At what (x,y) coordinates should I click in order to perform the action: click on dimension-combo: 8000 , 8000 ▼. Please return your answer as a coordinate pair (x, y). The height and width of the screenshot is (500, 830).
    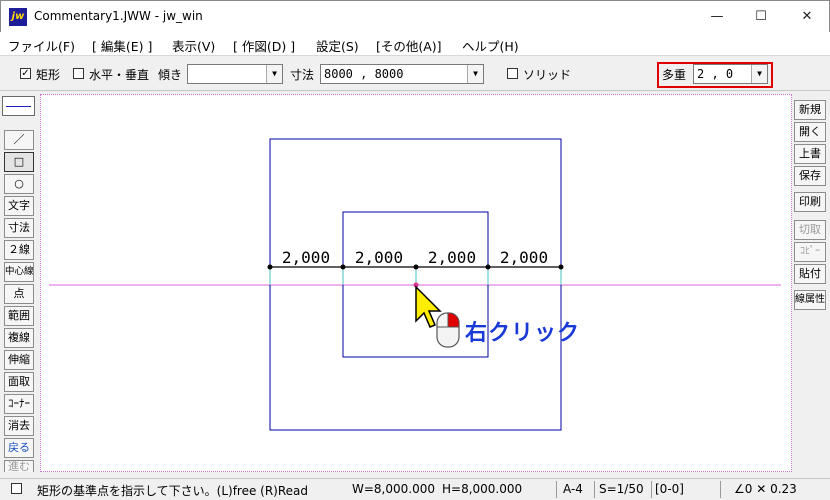
    Looking at the image, I should click on (402, 74).